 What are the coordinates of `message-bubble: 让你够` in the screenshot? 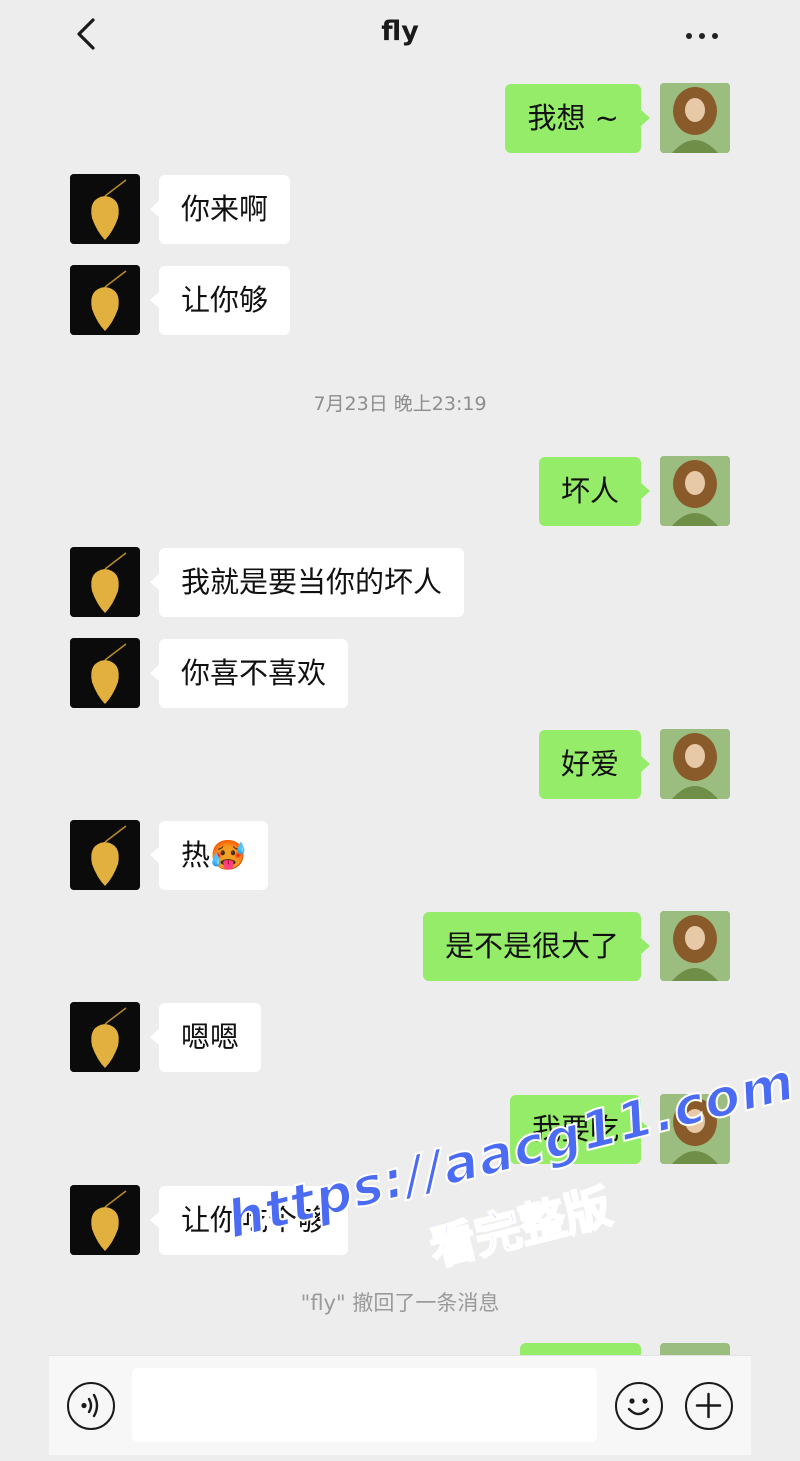 It's located at (220, 300).